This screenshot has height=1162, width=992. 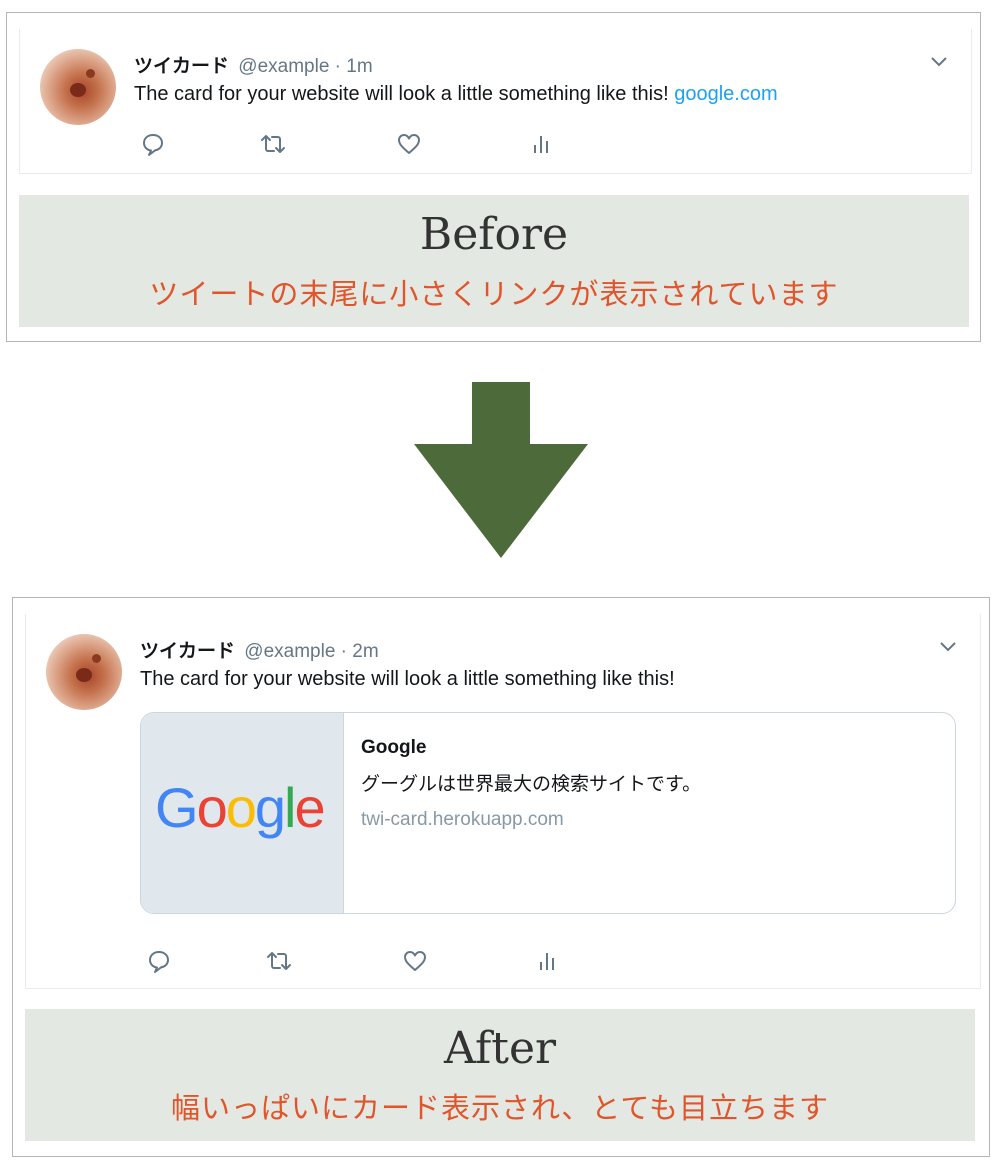 What do you see at coordinates (500, 1075) in the screenshot?
I see `after-caption: After 幅いっぱいにカード表示され、とても目立ちます` at bounding box center [500, 1075].